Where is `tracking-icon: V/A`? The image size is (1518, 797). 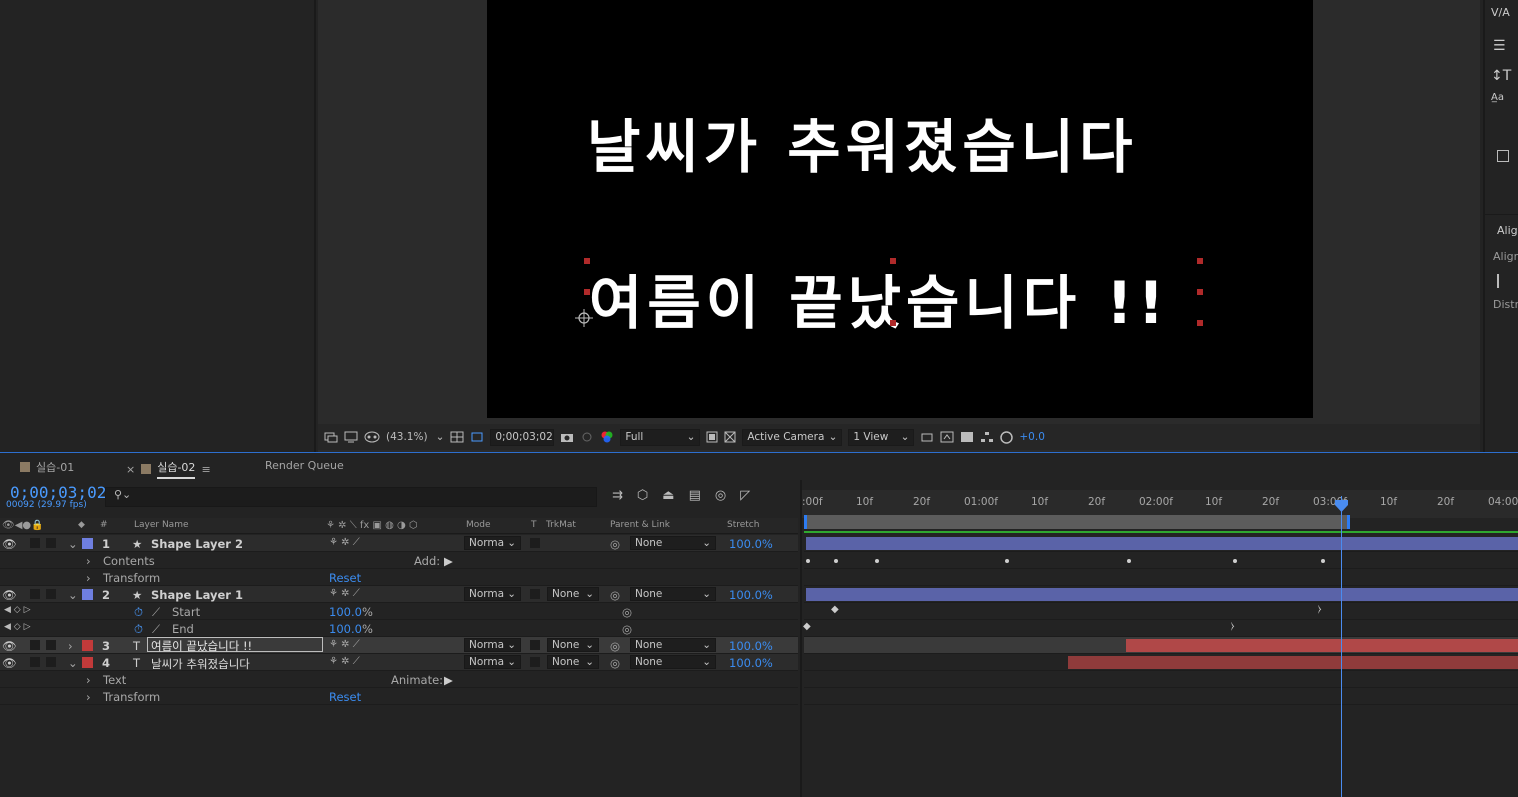 tracking-icon: V/A is located at coordinates (1500, 12).